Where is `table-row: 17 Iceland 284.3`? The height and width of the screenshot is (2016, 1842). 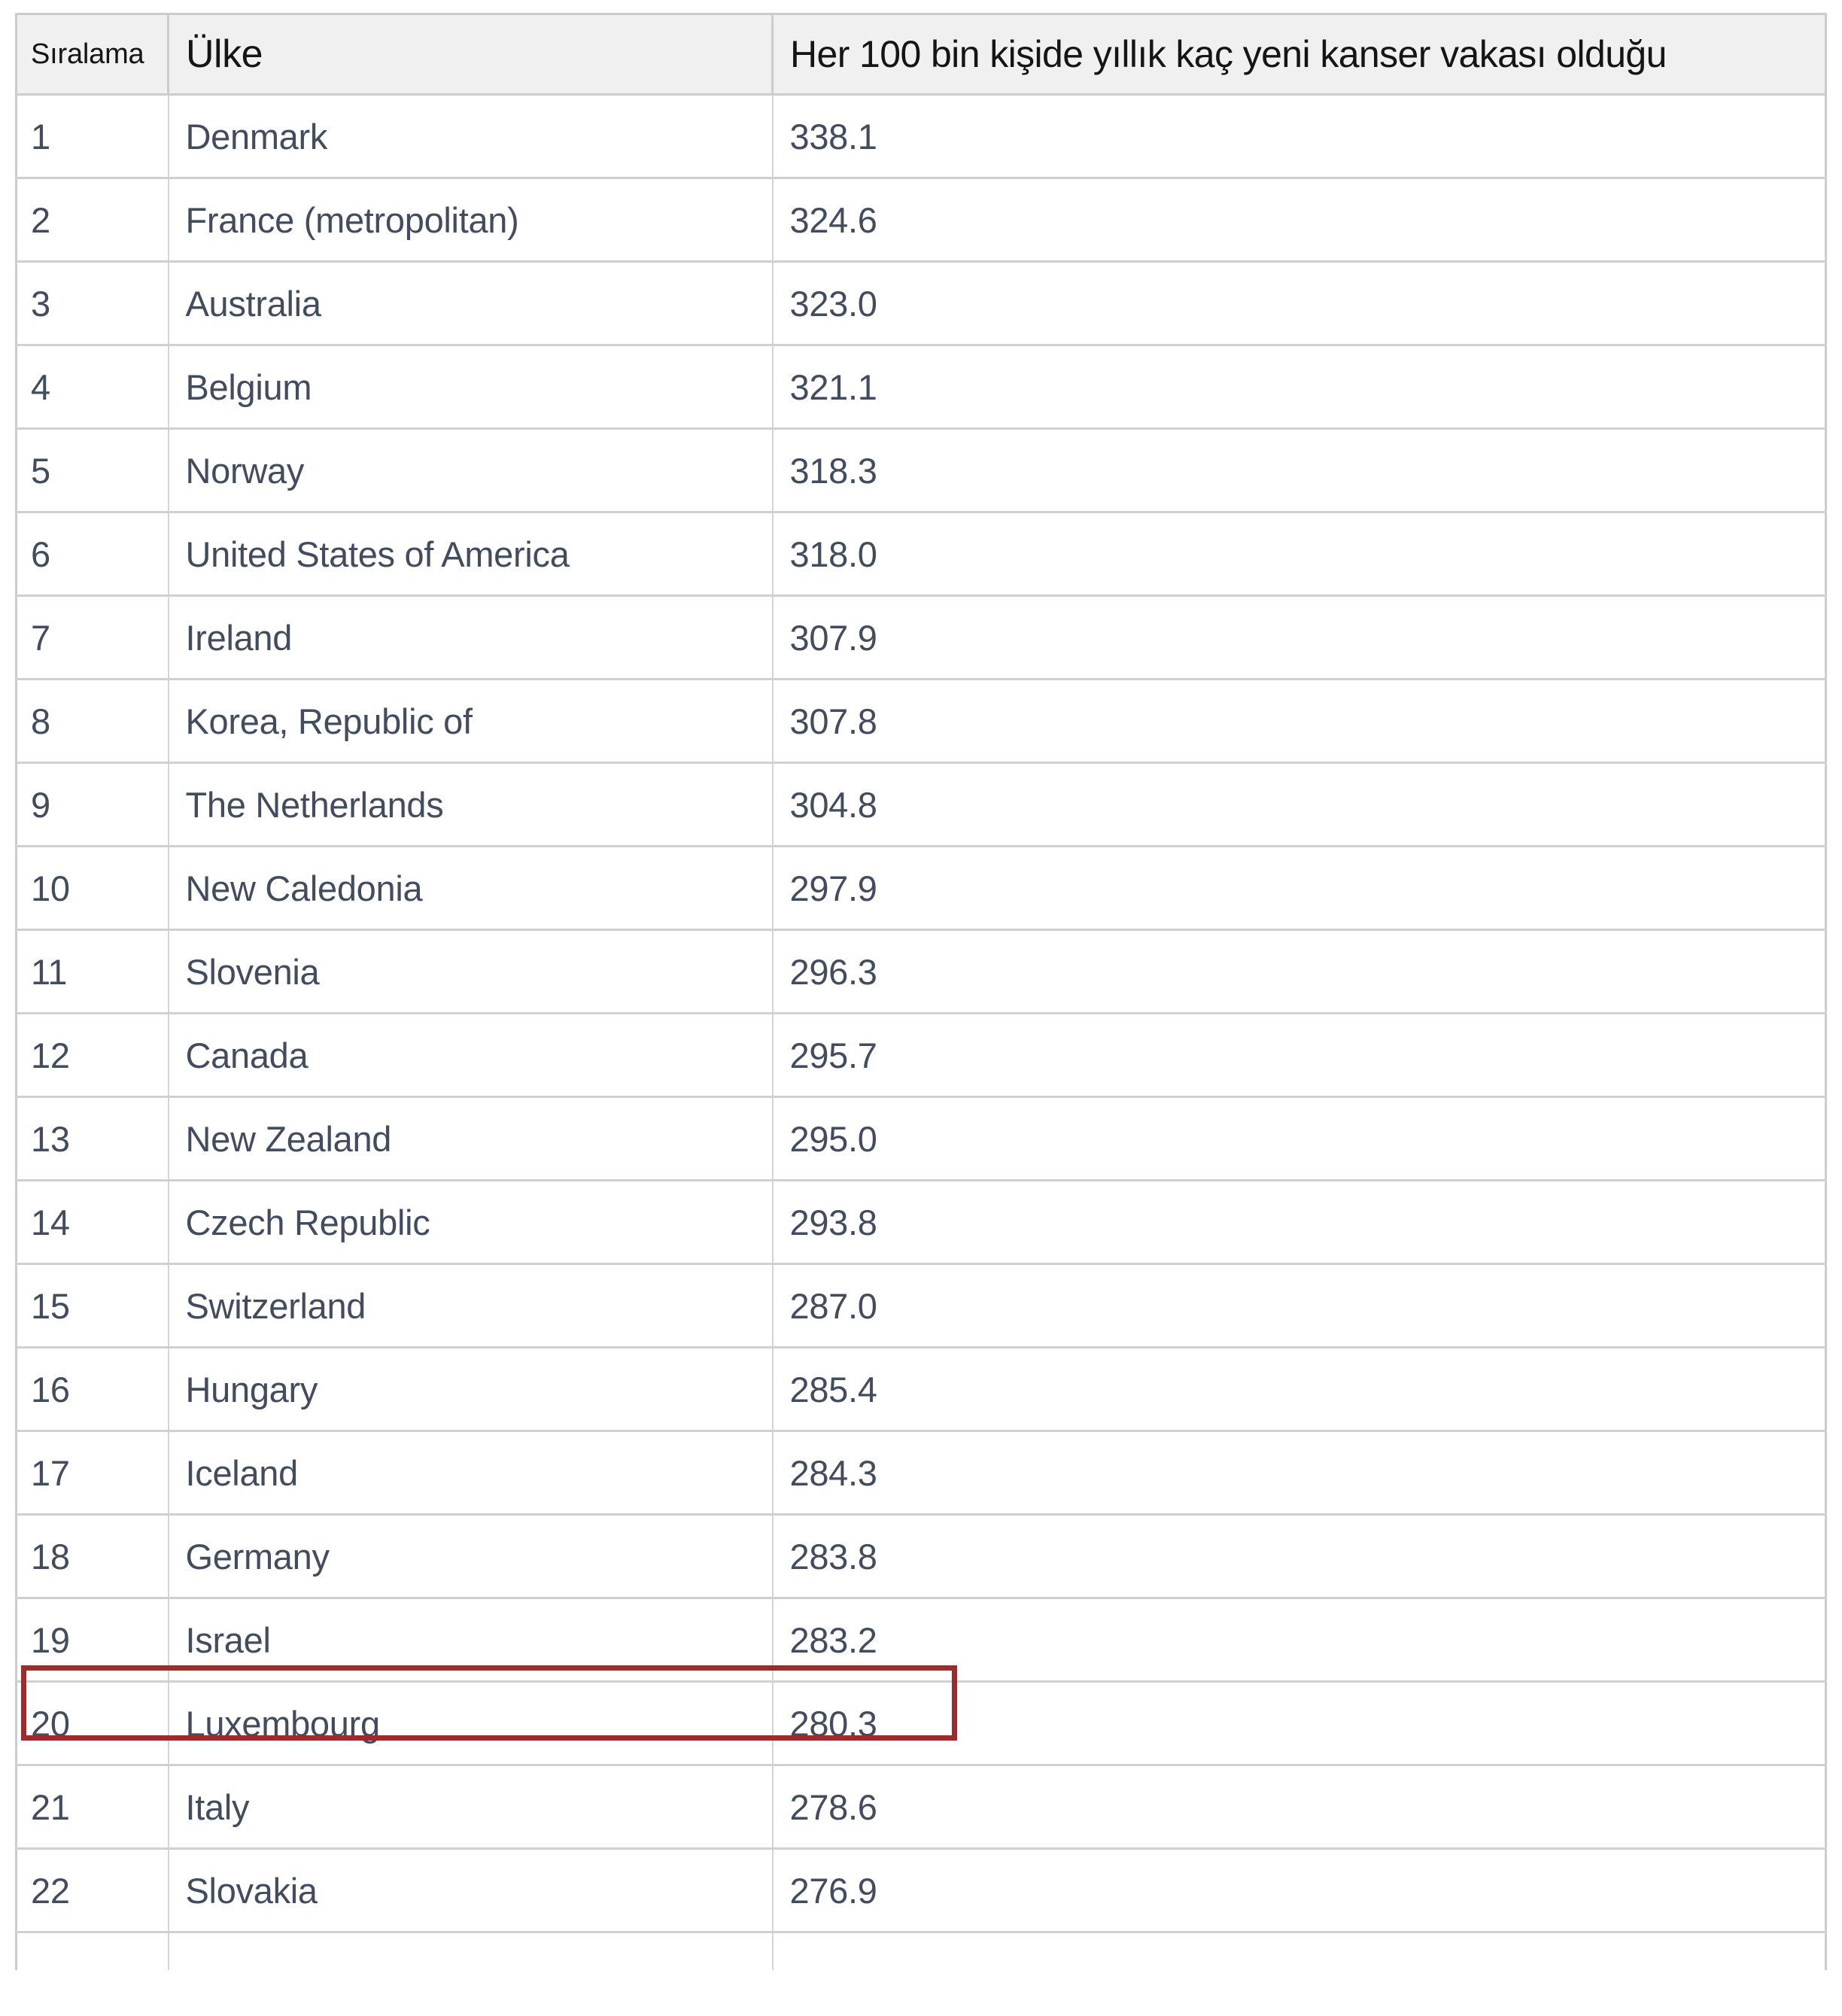
table-row: 17 Iceland 284.3 is located at coordinates (921, 1473).